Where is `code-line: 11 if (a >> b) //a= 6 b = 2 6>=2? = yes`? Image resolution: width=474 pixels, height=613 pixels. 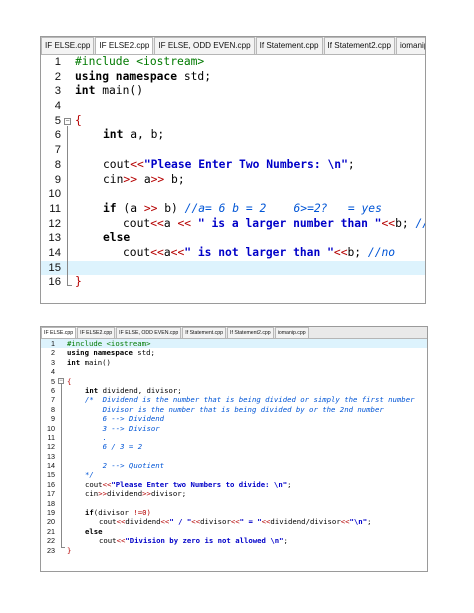 code-line: 11 if (a >> b) //a= 6 b = 2 6>=2? = yes is located at coordinates (233, 209).